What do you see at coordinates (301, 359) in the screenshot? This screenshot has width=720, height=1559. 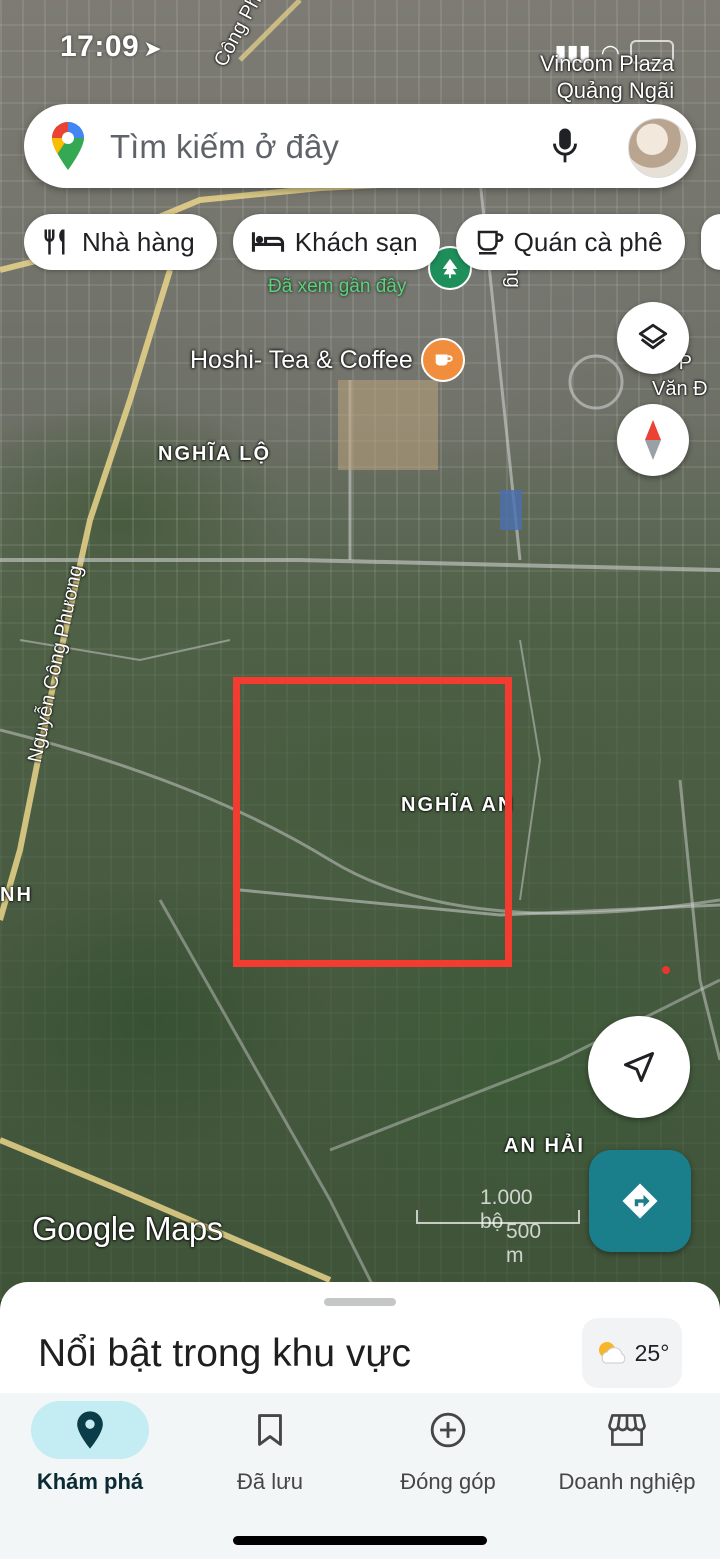 I see `poi-name: Hoshi- Tea & Coffee` at bounding box center [301, 359].